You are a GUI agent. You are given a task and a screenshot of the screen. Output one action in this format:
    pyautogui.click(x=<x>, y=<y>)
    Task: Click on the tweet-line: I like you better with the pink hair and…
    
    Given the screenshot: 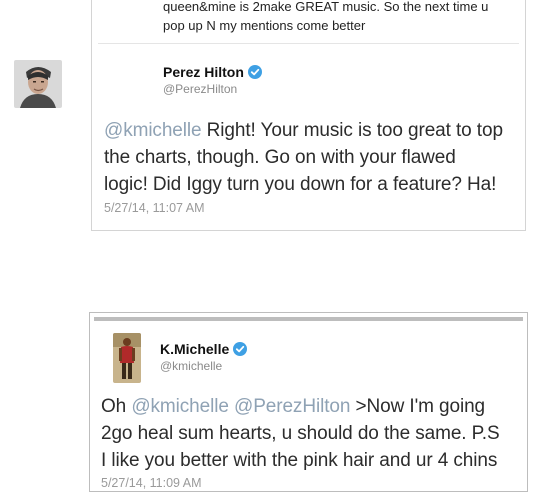 What is the action you would take?
    pyautogui.click(x=299, y=460)
    